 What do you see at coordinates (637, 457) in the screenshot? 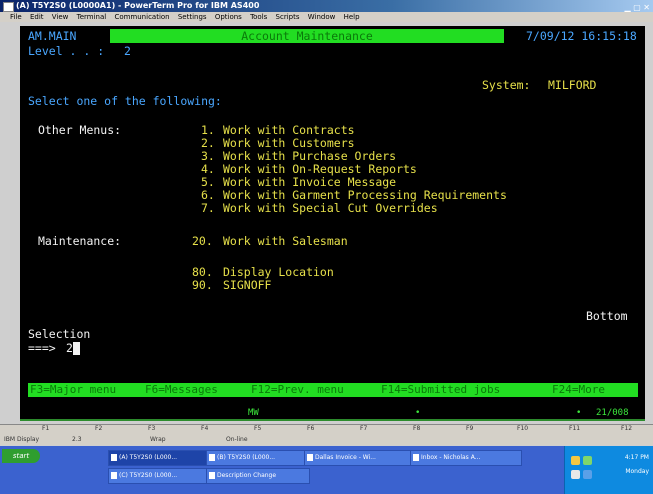
I see `clock: 4:17 PM` at bounding box center [637, 457].